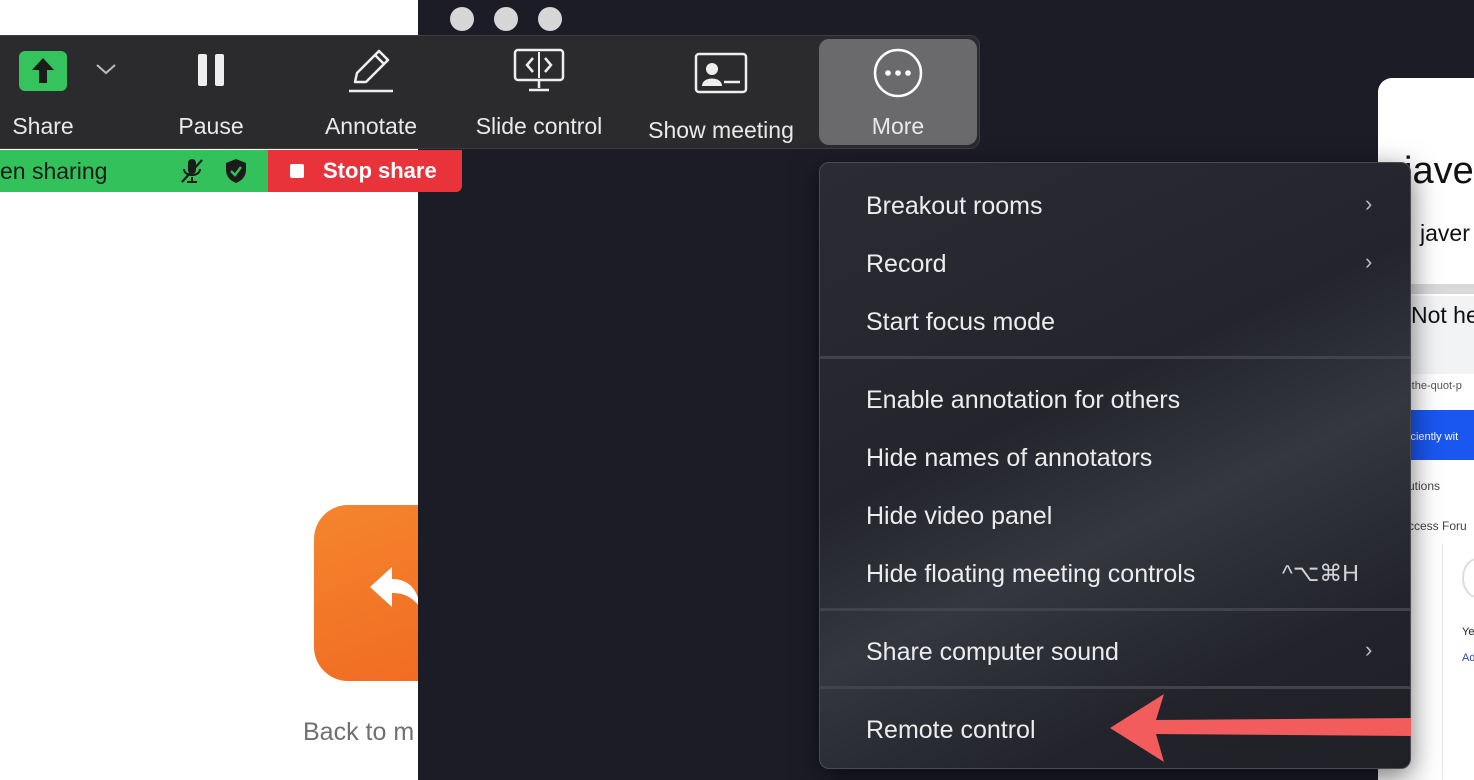  Describe the element at coordinates (539, 70) in the screenshot. I see `slide-control-icon` at that location.